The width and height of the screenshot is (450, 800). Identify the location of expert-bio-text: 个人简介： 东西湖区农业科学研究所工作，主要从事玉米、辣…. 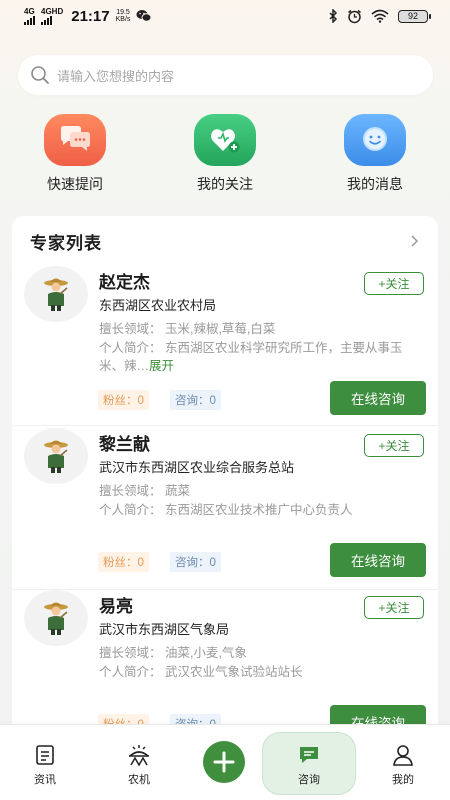
(251, 357).